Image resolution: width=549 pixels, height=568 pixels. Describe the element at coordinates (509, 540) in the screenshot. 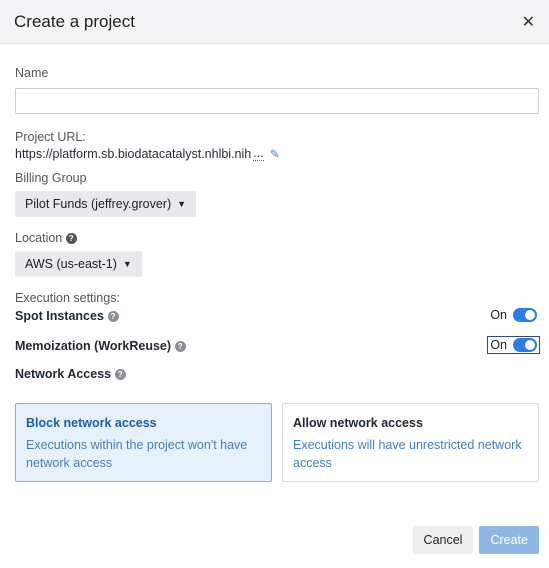

I see `create-button: Create` at that location.